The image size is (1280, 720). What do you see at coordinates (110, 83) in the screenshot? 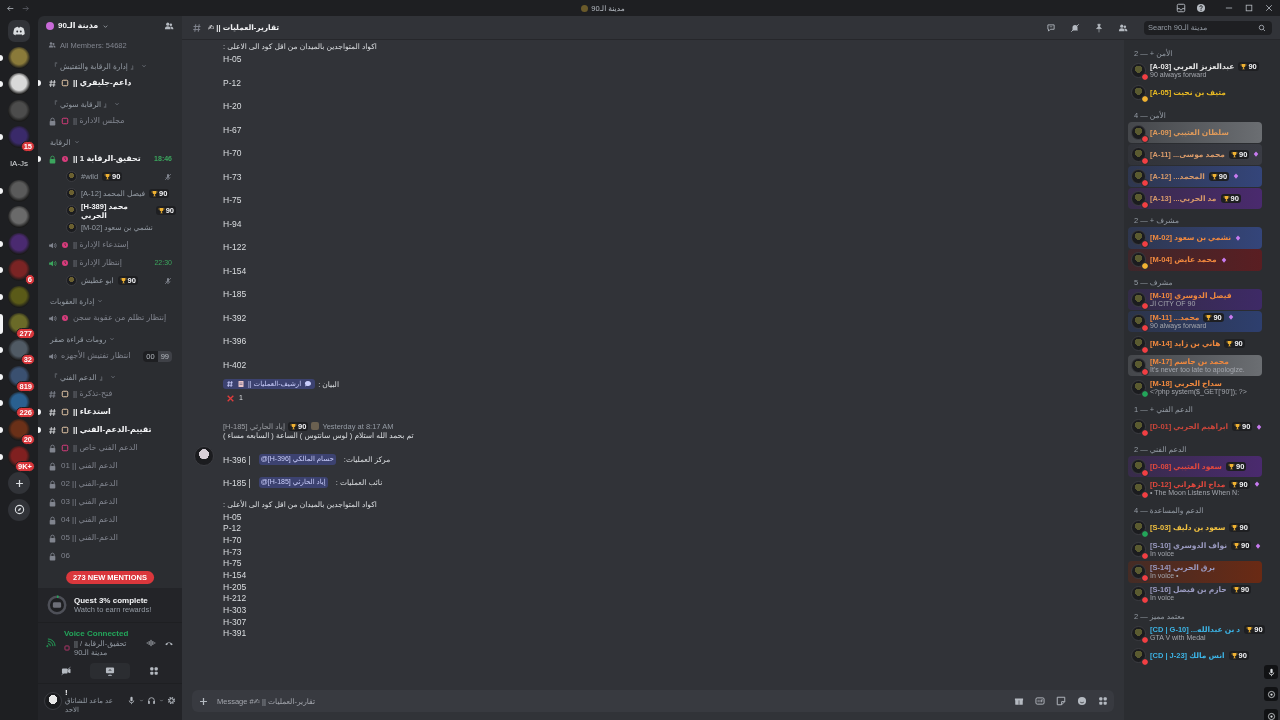
I see `channel-item: || داعم-جليفري` at bounding box center [110, 83].